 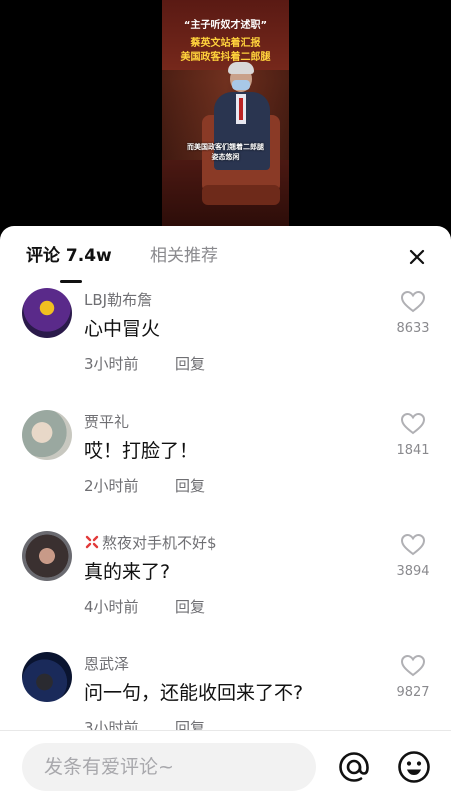 I want to click on comments-tabs: 评论 7.4w 相关推荐, so click(x=225, y=256).